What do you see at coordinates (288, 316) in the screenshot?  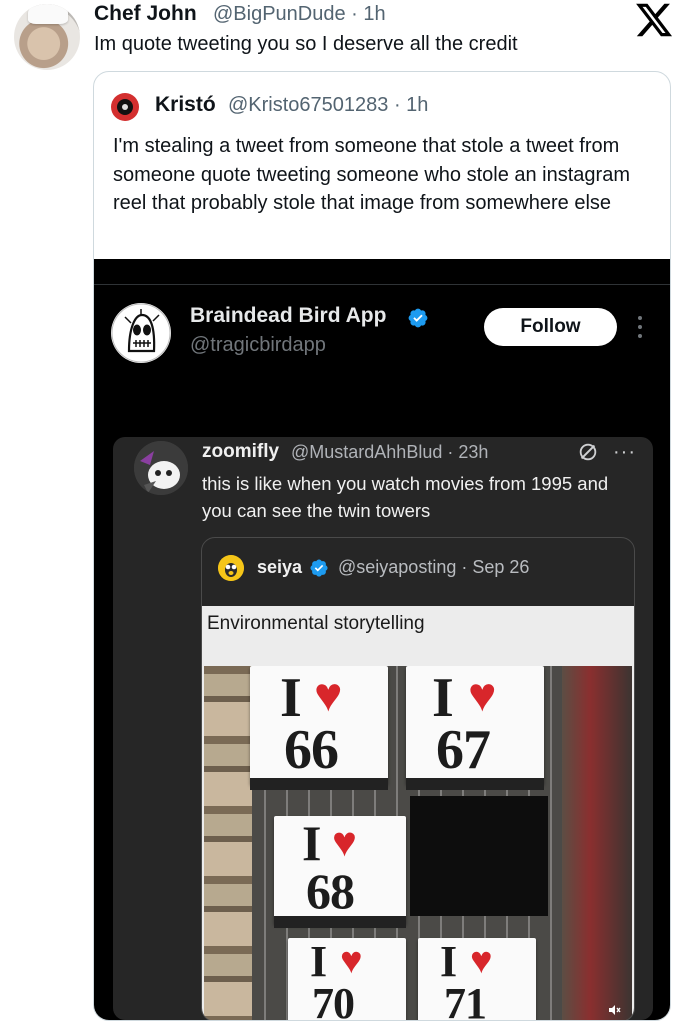 I see `account-name: Braindead Bird App` at bounding box center [288, 316].